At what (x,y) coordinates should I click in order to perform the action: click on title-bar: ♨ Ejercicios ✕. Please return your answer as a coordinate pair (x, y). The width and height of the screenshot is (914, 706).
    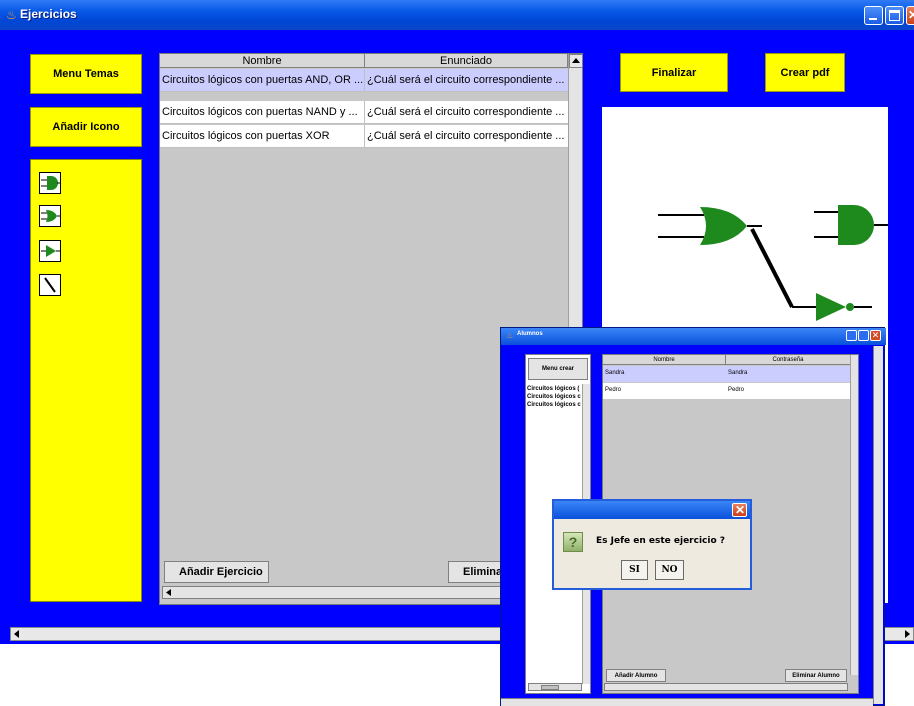
    Looking at the image, I should click on (457, 15).